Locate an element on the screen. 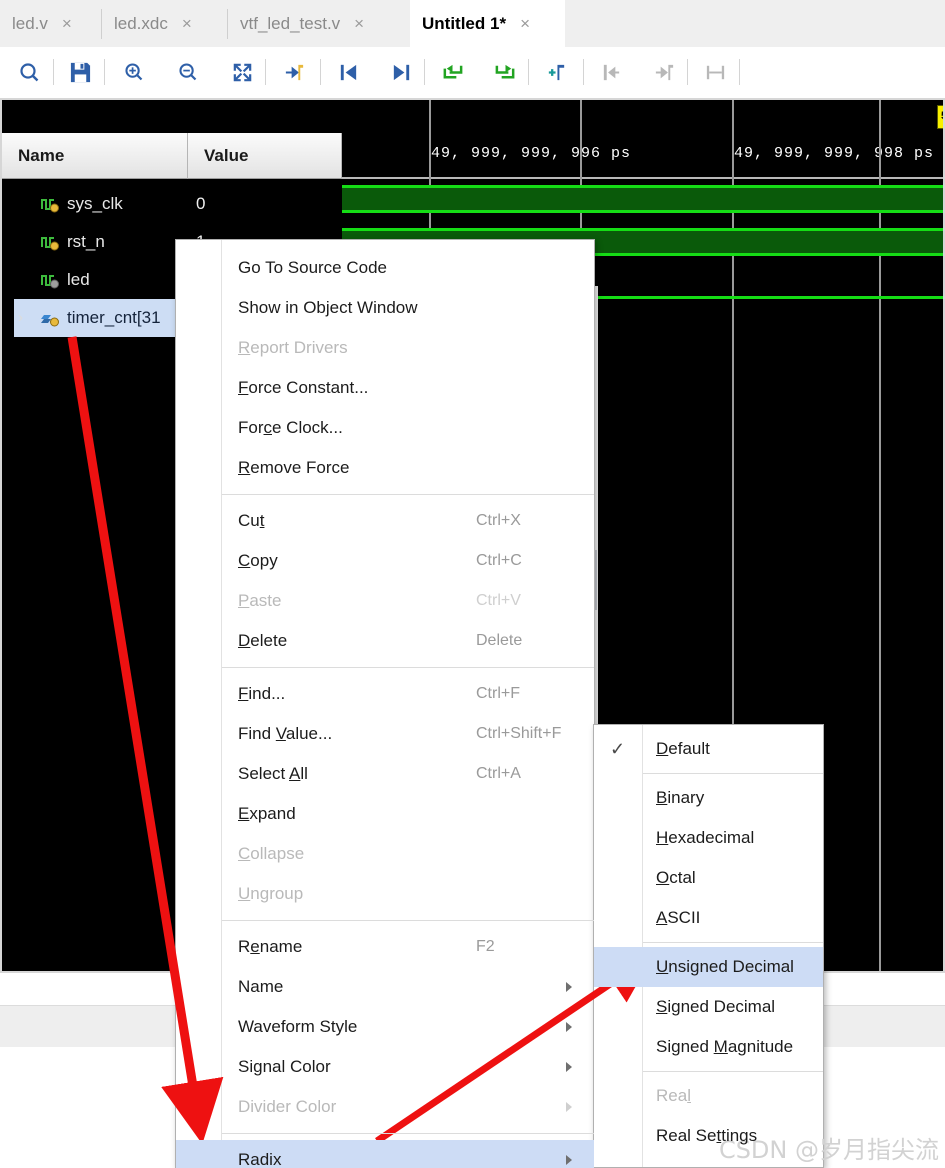  radix-item-unsigned-decimal: Unsigned Decimal is located at coordinates (708, 967).